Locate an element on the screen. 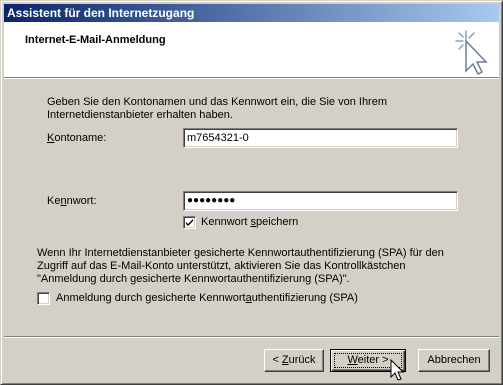 The height and width of the screenshot is (385, 503). back-button: < Zurück is located at coordinates (294, 360).